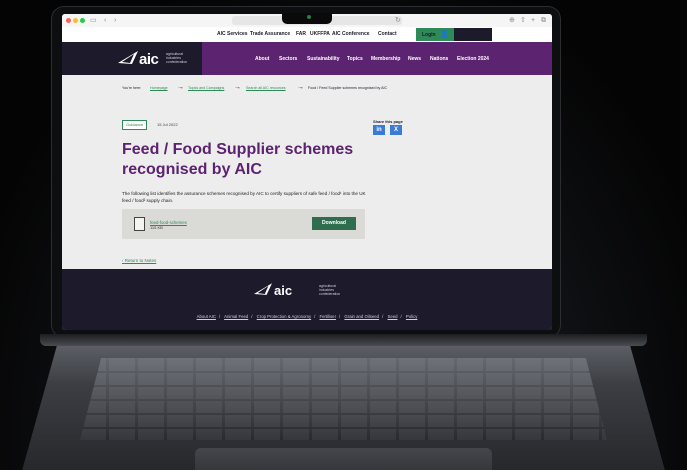 This screenshot has height=470, width=687. Describe the element at coordinates (266, 88) in the screenshot. I see `breadcrumb-resources: Search all AIC resources` at that location.